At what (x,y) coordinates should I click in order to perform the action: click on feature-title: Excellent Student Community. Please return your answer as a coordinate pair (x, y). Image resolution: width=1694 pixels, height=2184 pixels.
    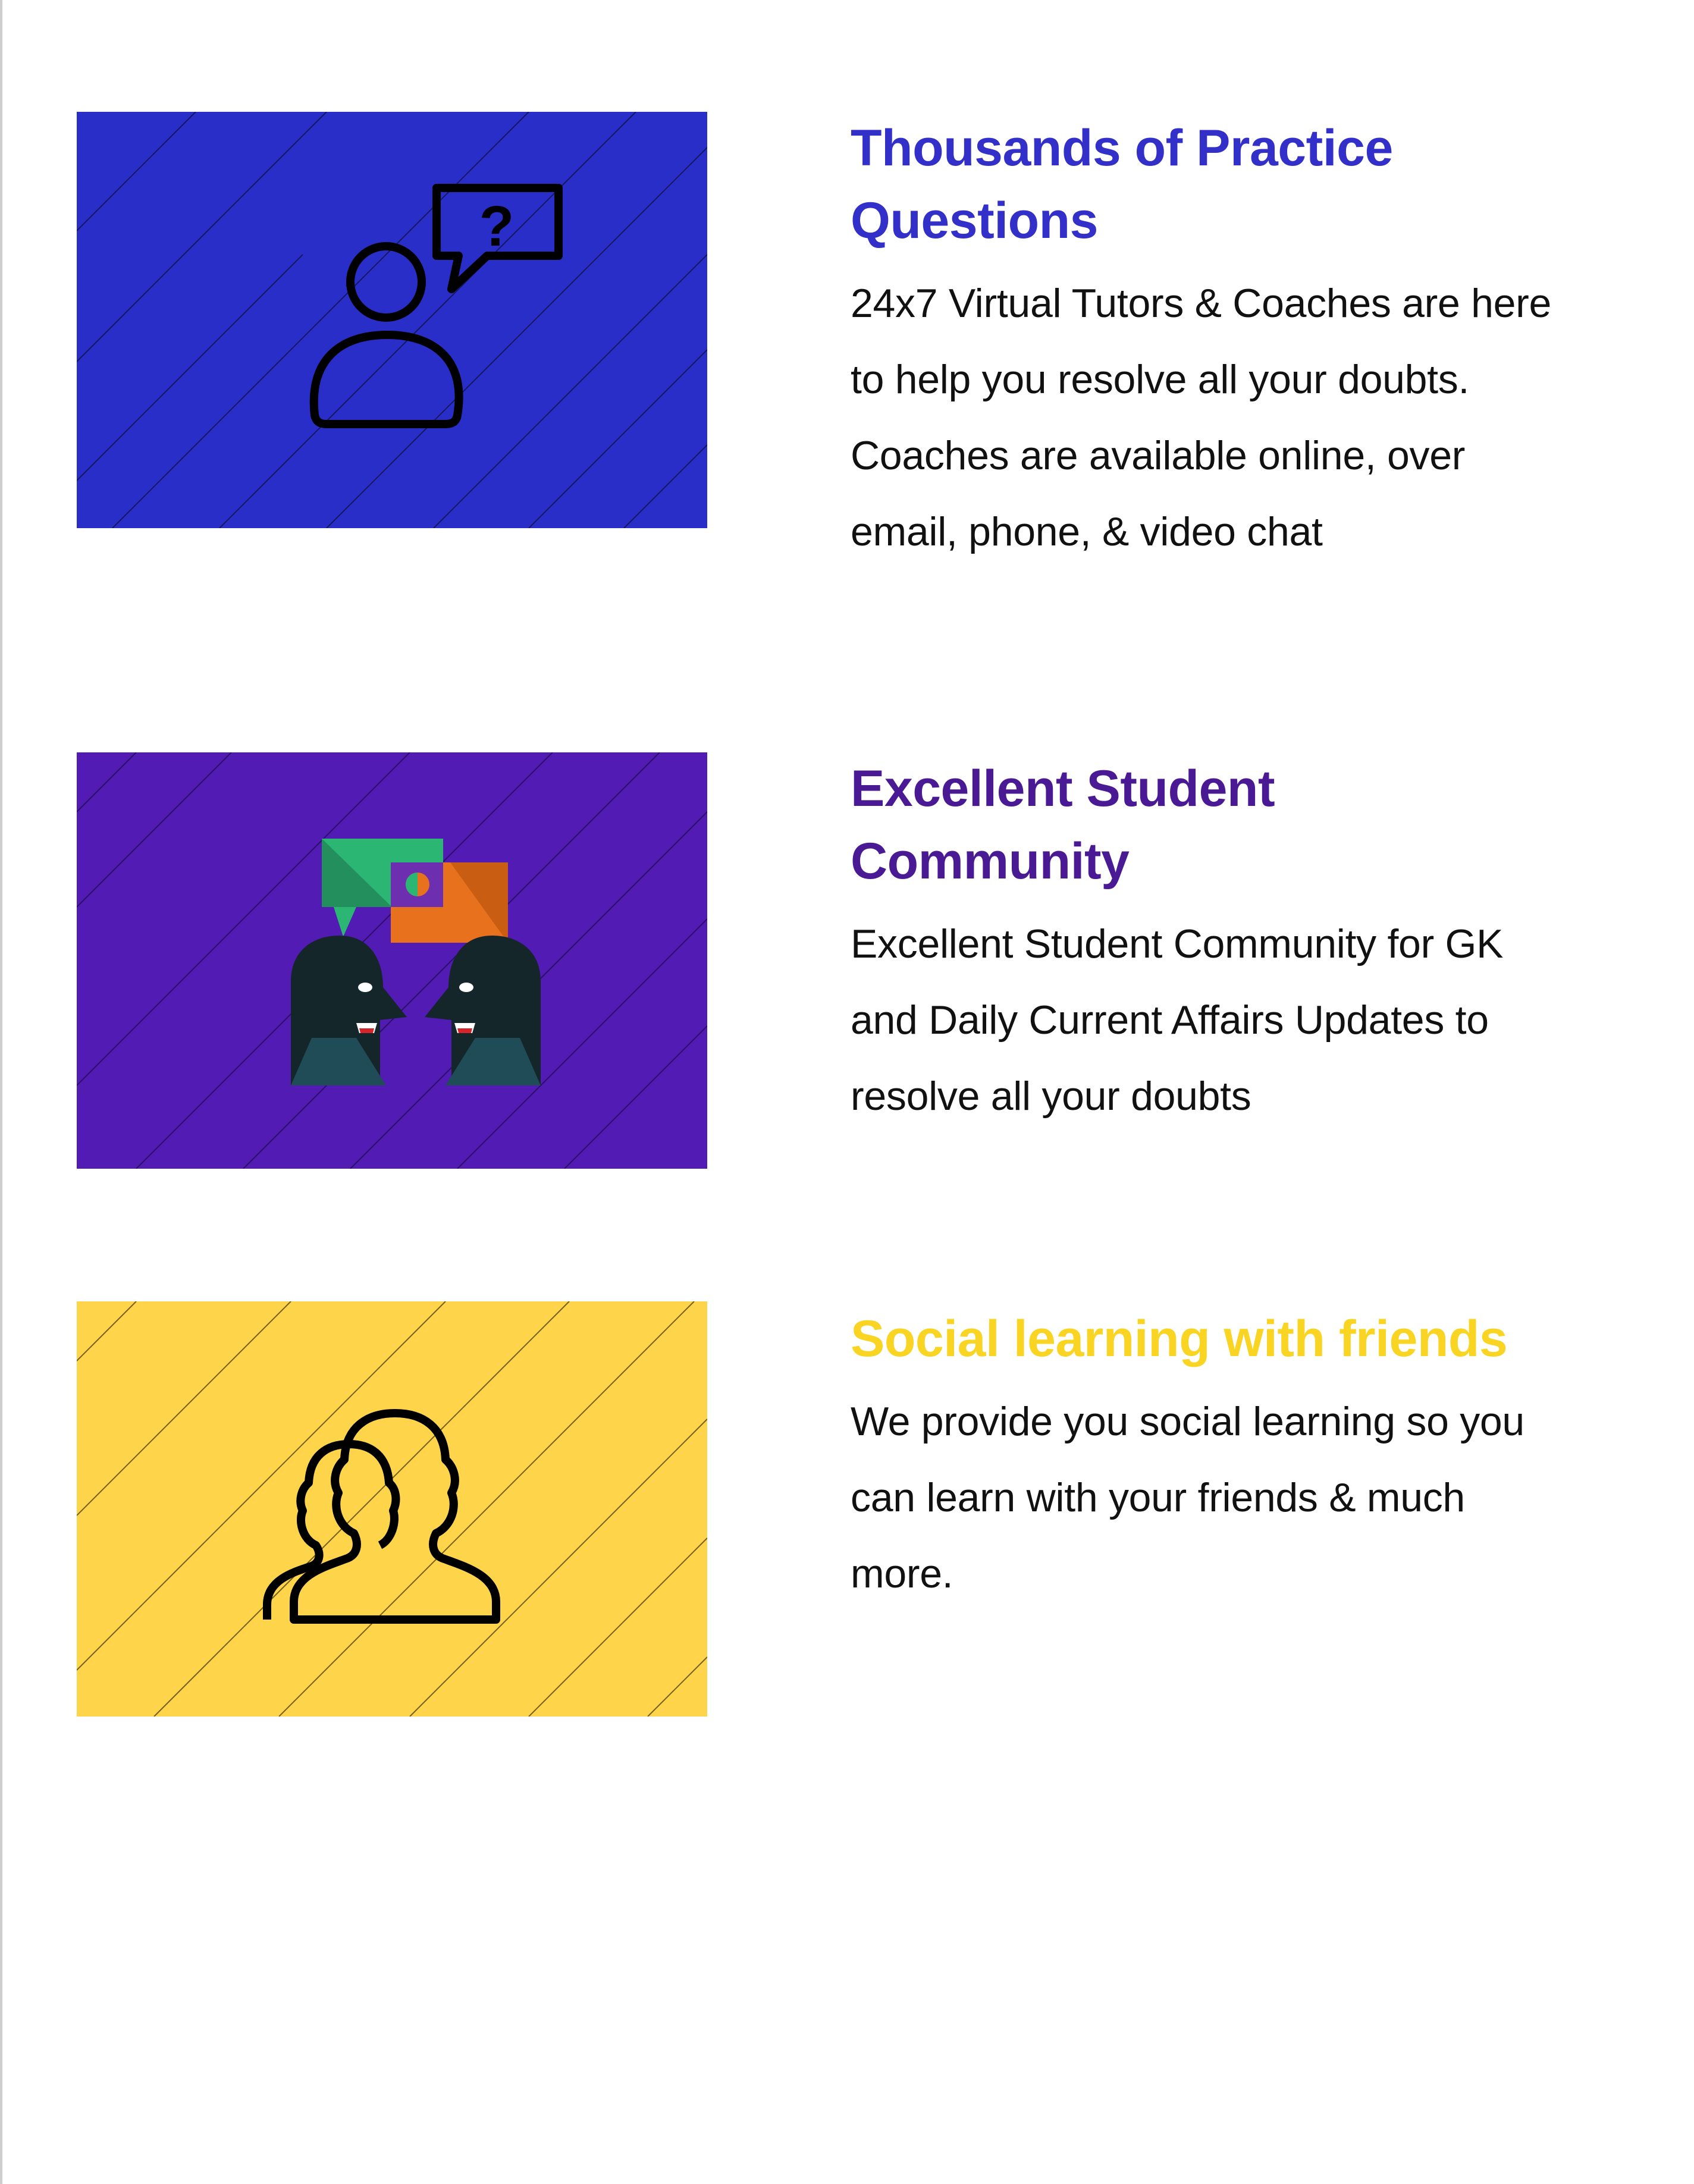
    Looking at the image, I should click on (1063, 825).